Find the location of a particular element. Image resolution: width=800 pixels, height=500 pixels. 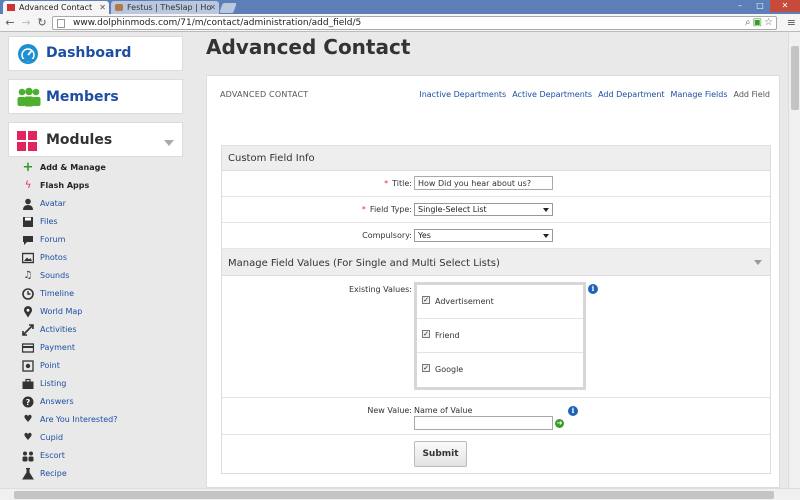

forward-icon: → is located at coordinates (26, 23).